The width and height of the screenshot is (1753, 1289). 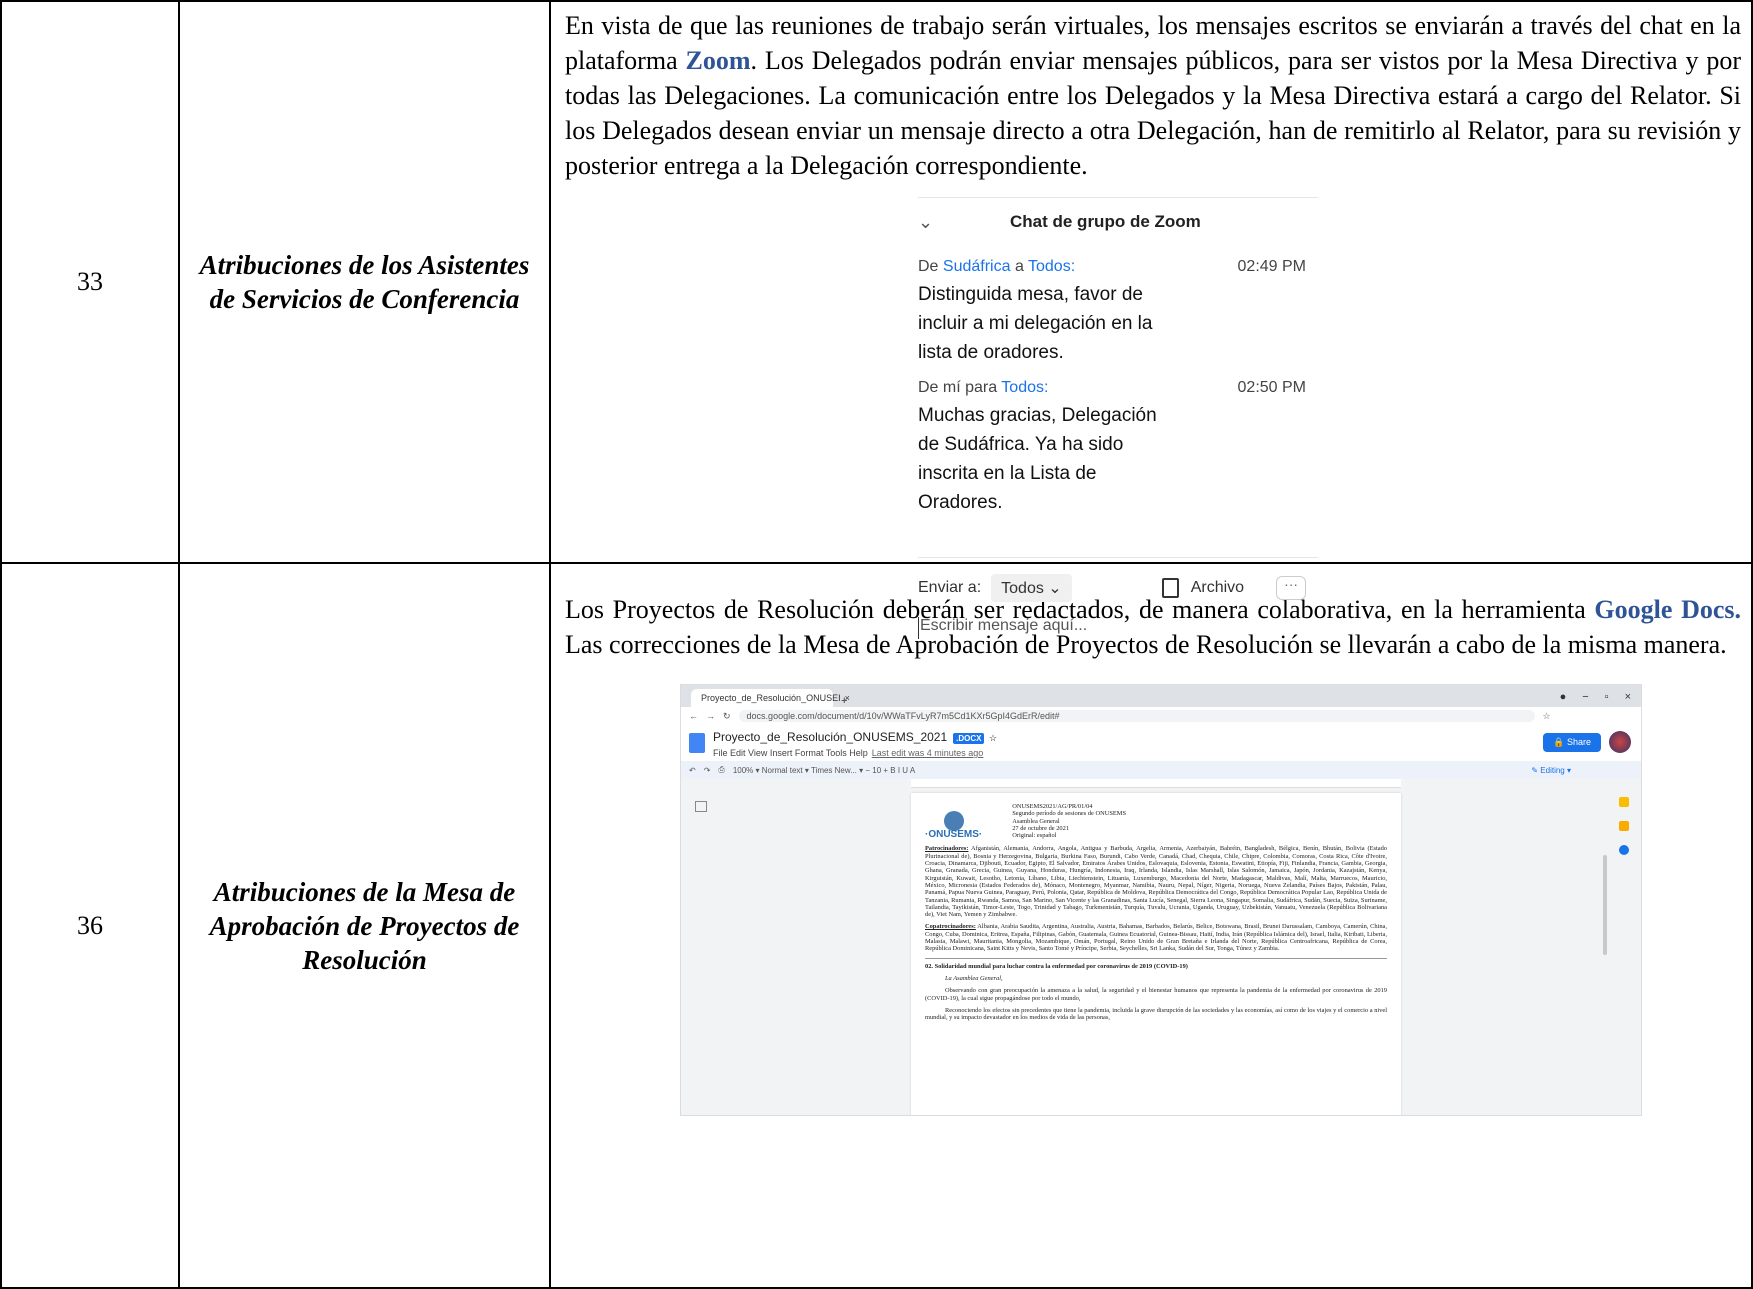 What do you see at coordinates (90, 925) in the screenshot?
I see `row-number: 36` at bounding box center [90, 925].